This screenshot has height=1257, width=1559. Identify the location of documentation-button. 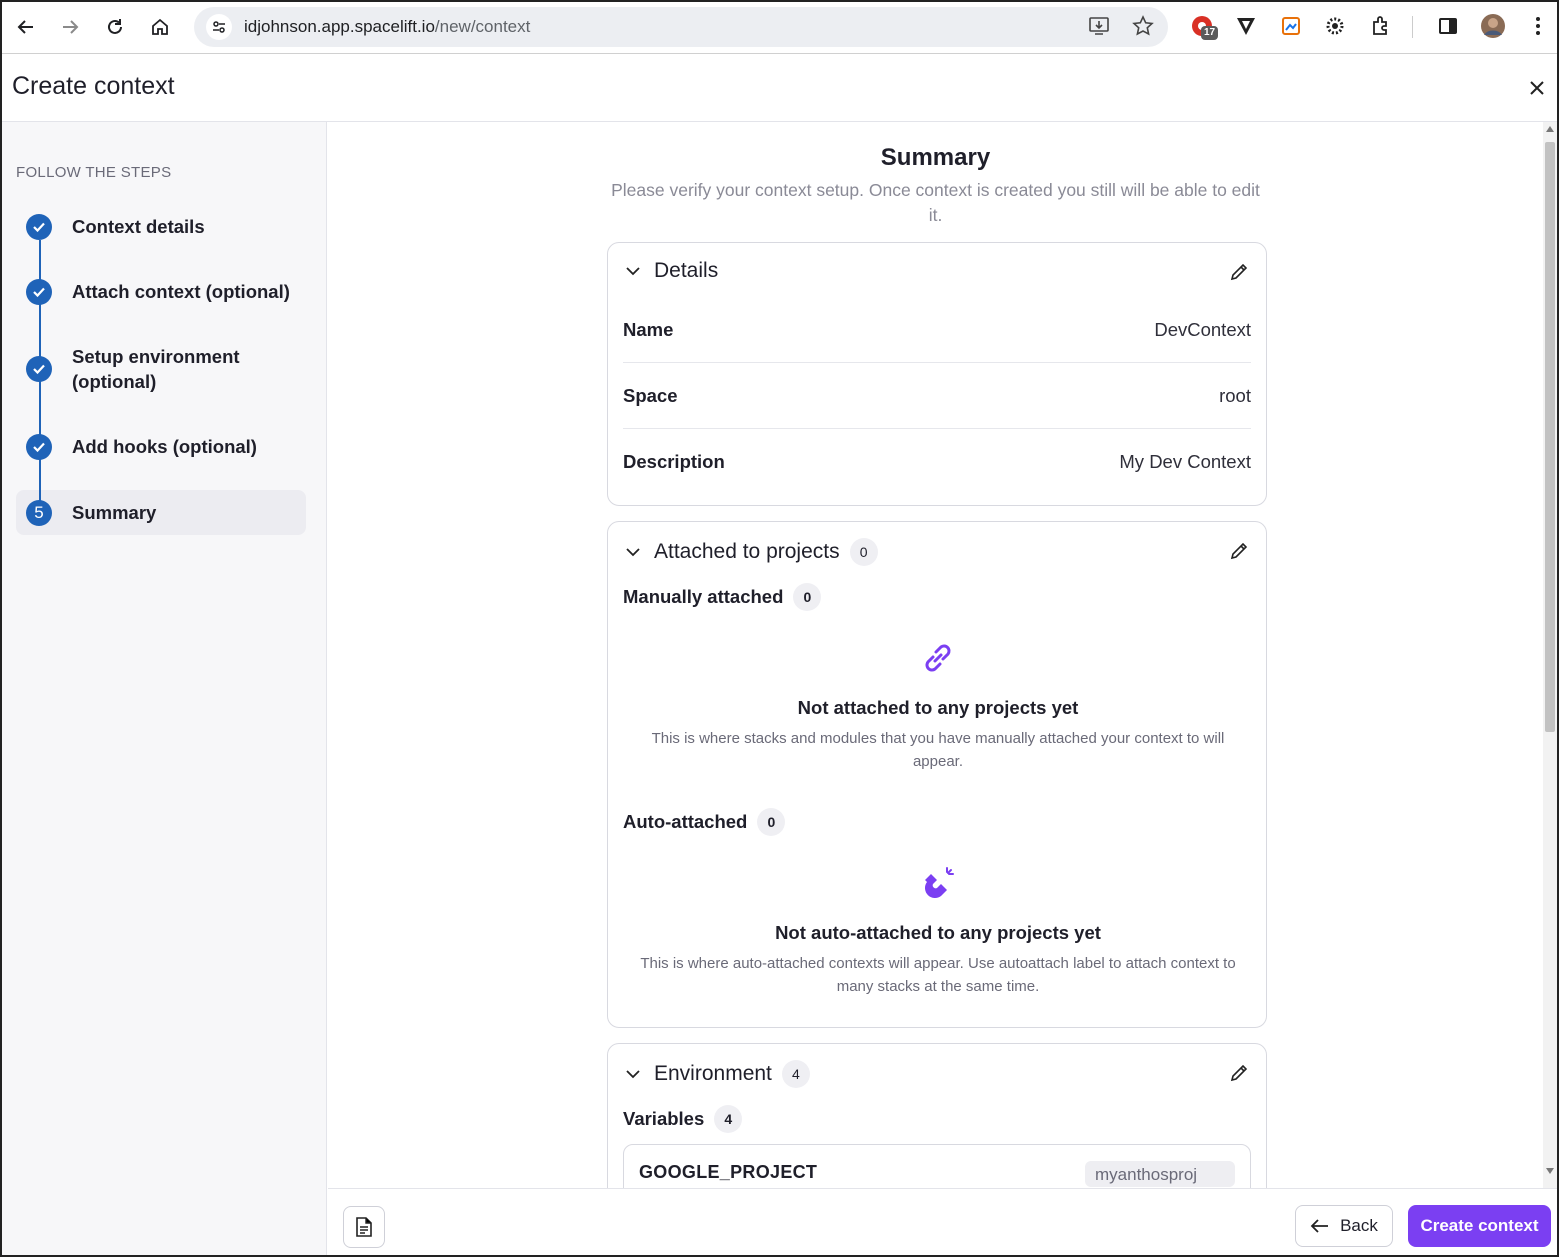
(364, 1227).